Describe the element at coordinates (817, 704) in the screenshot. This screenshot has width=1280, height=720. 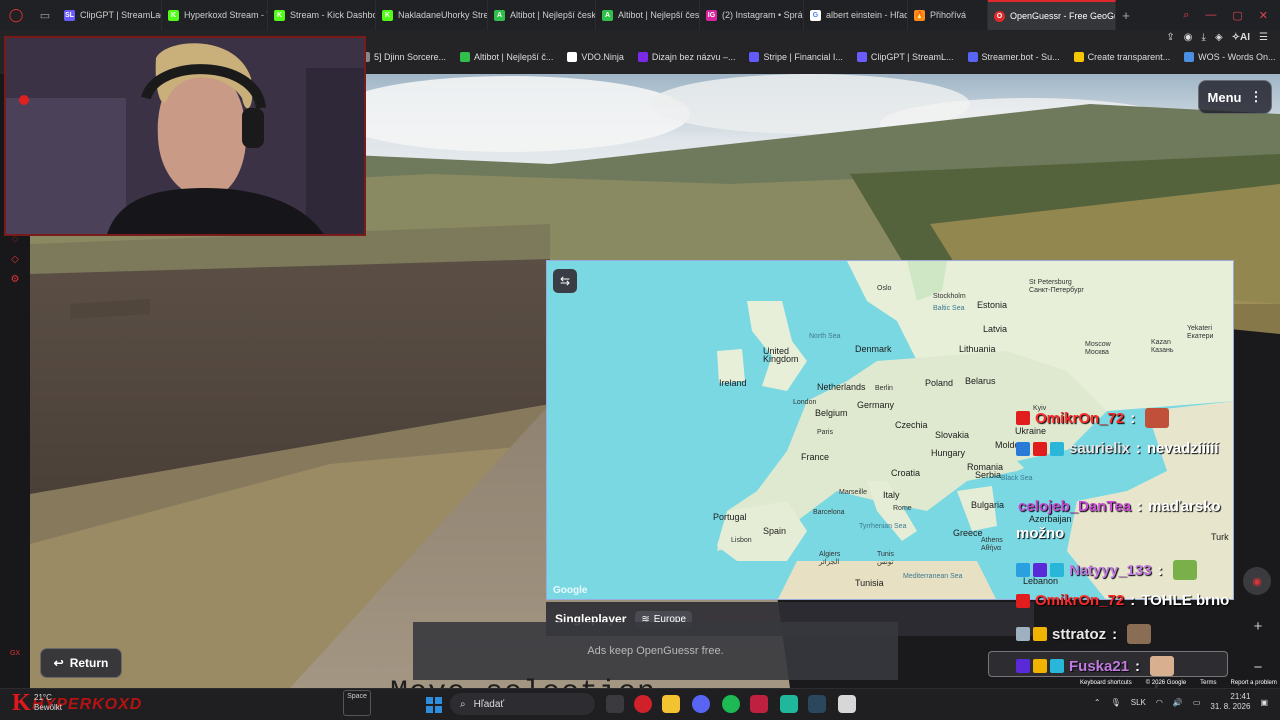
I see `steam-icon` at that location.